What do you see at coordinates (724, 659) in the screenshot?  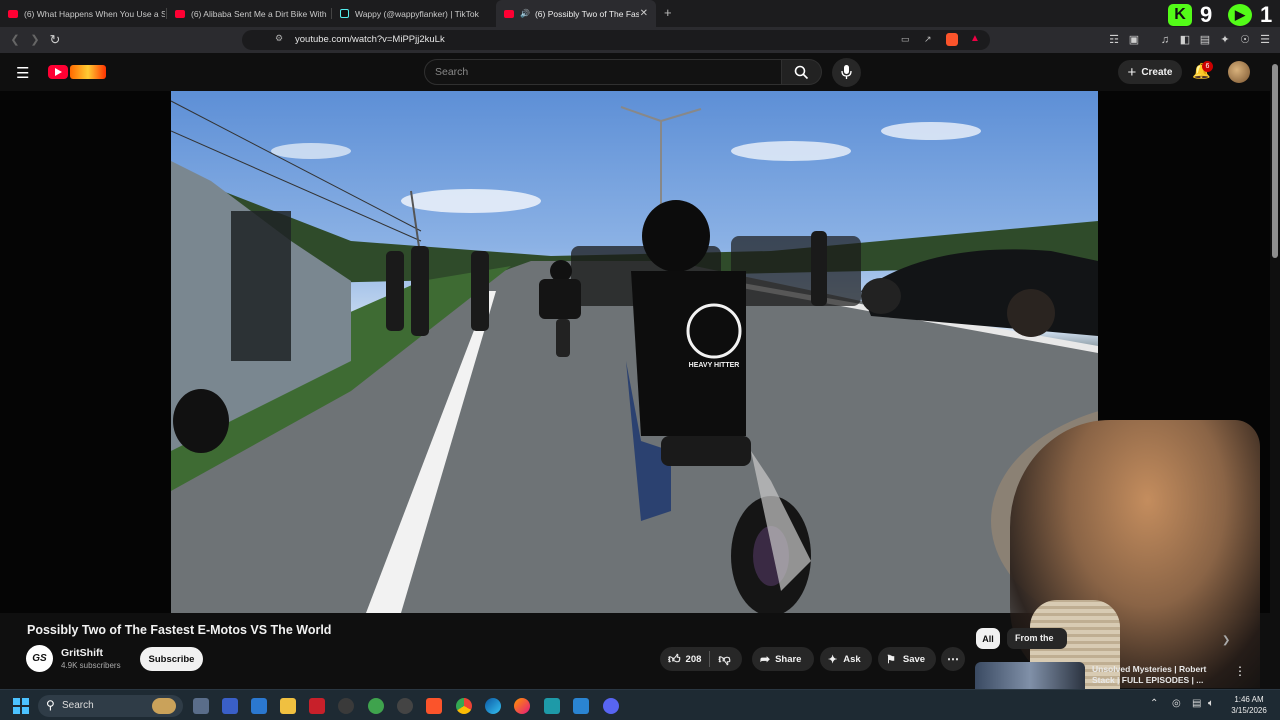 I see `dislike-icon: 👎︎` at bounding box center [724, 659].